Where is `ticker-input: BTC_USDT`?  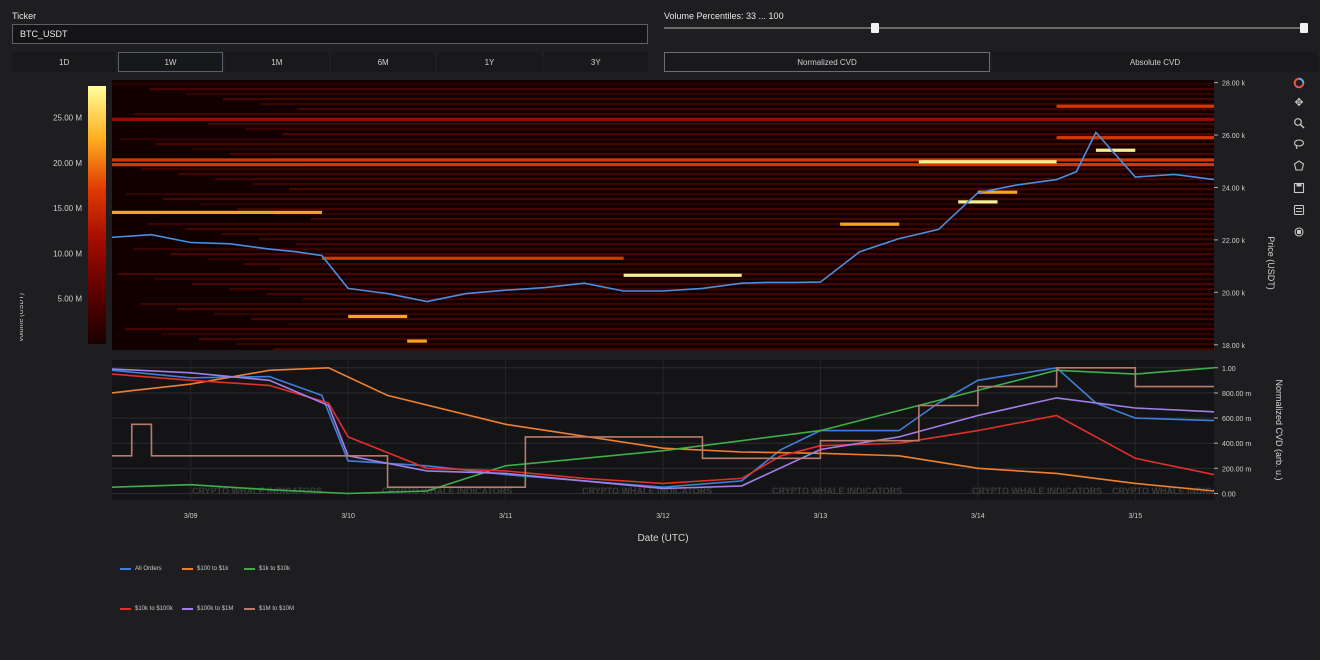
ticker-input: BTC_USDT is located at coordinates (330, 34).